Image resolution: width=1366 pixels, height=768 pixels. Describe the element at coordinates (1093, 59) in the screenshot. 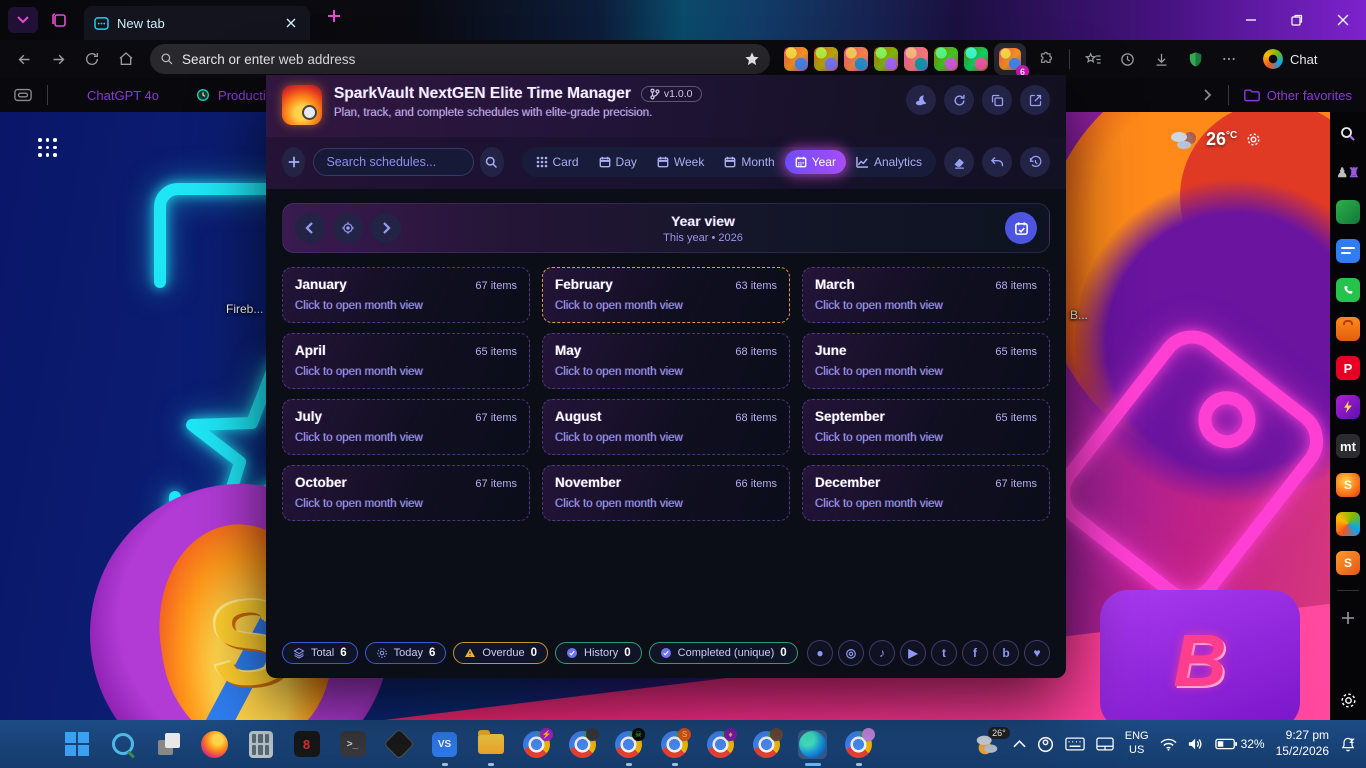

I see `favorites-button` at that location.